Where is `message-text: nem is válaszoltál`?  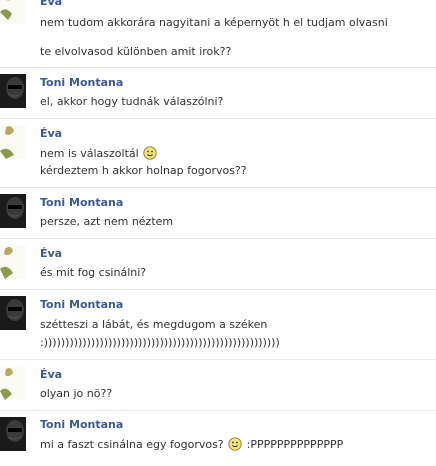
message-text: nem is válaszoltál is located at coordinates (99, 153).